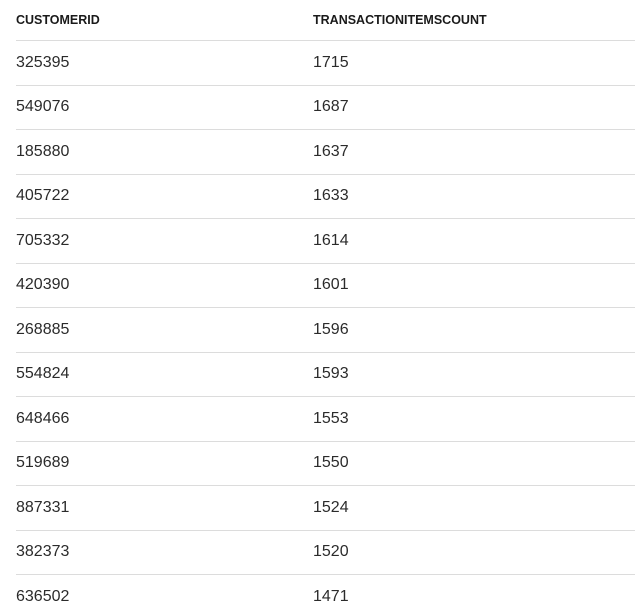 This screenshot has width=635, height=601. Describe the element at coordinates (474, 20) in the screenshot. I see `column-header-transactionitemscount: TRANSACTIONITEMSCOUNT` at that location.